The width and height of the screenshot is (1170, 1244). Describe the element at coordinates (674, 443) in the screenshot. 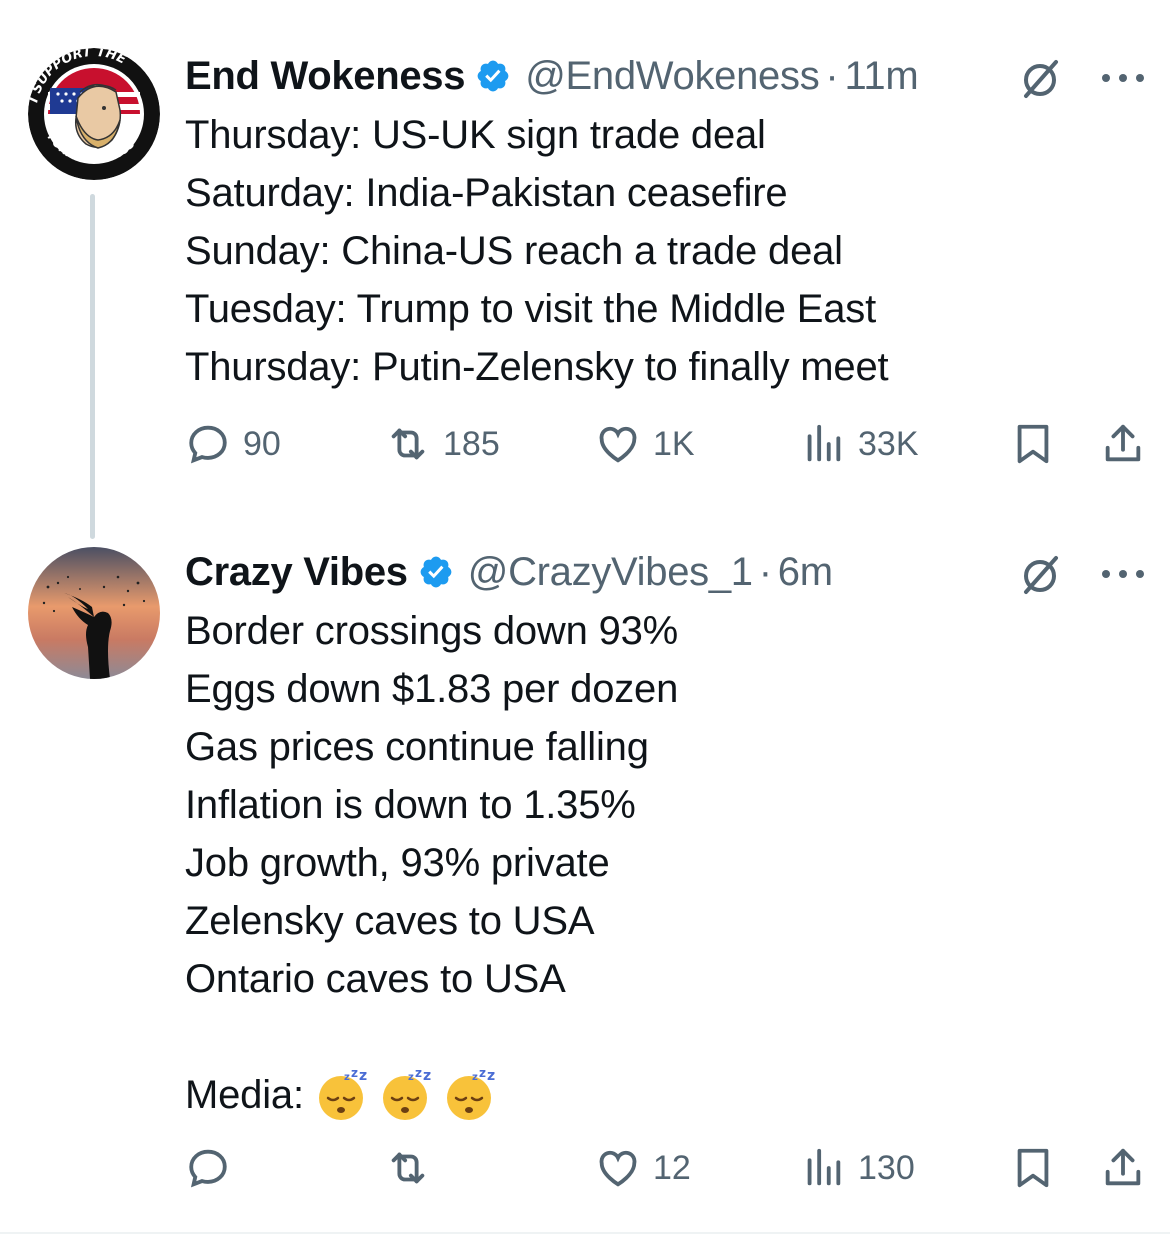

I see `like-count: 1K` at that location.